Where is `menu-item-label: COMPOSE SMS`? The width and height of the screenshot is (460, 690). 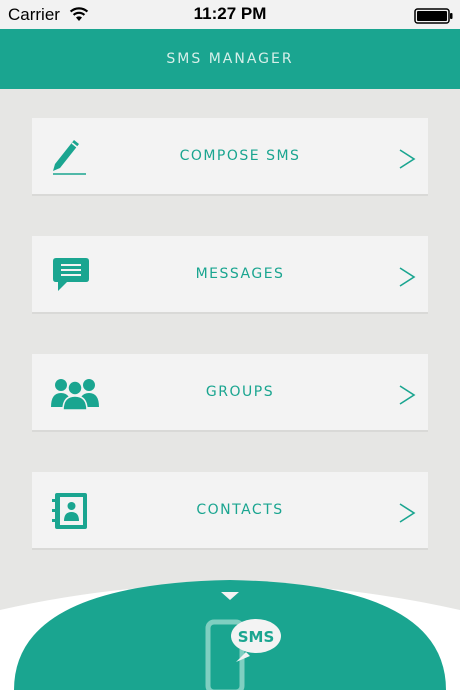 menu-item-label: COMPOSE SMS is located at coordinates (240, 156).